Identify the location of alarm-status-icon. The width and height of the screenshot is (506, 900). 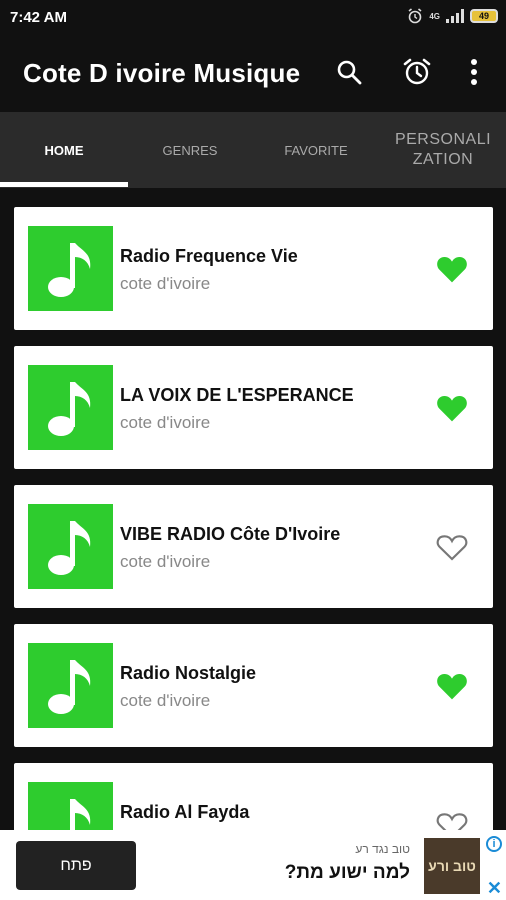
(415, 16).